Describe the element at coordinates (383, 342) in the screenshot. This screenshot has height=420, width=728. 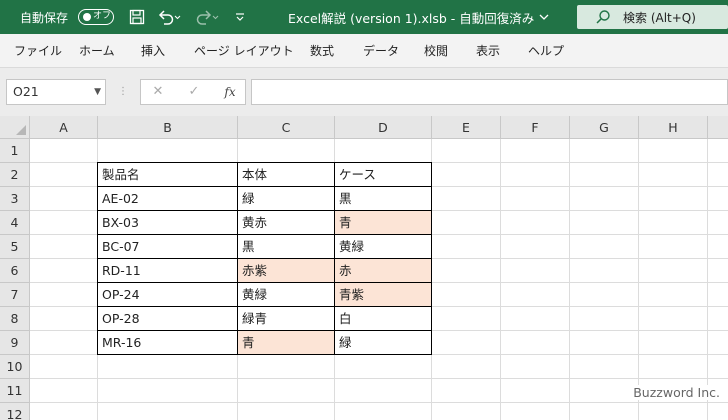
I see `cell-d9: 緑` at that location.